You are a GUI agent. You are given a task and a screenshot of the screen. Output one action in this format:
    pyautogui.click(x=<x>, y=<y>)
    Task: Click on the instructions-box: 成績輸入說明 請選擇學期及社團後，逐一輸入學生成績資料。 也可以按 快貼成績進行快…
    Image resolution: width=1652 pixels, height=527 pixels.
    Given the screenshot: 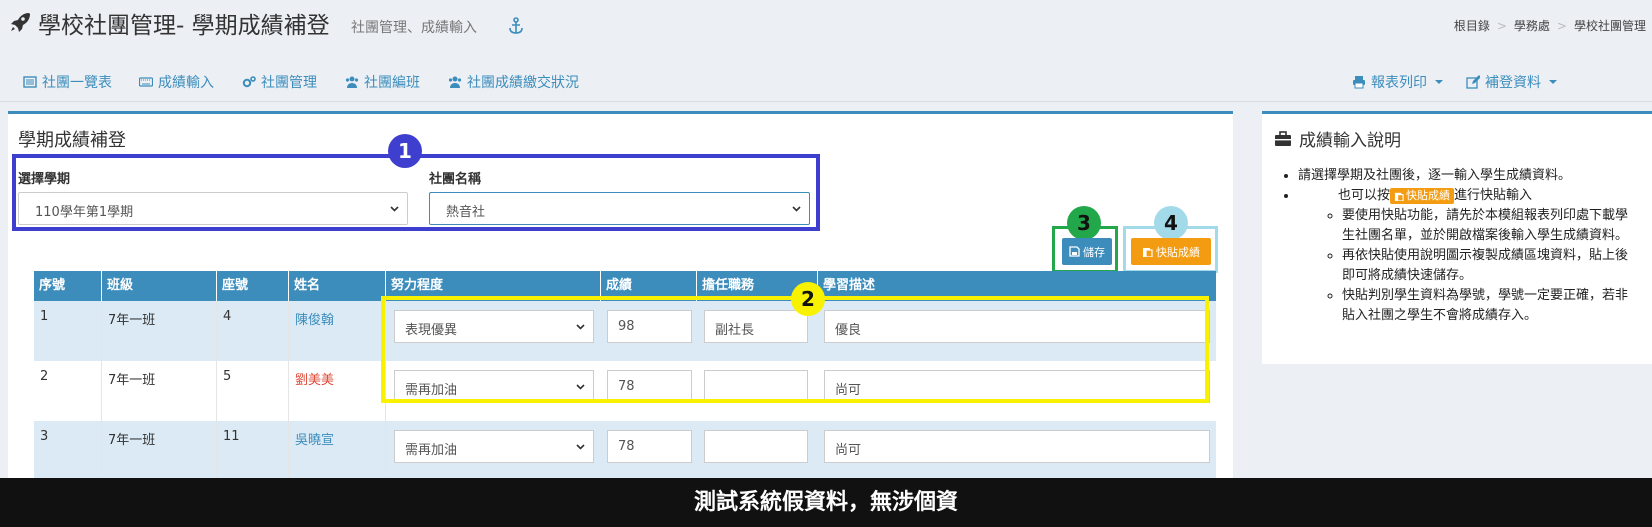 What is the action you would take?
    pyautogui.click(x=1457, y=237)
    